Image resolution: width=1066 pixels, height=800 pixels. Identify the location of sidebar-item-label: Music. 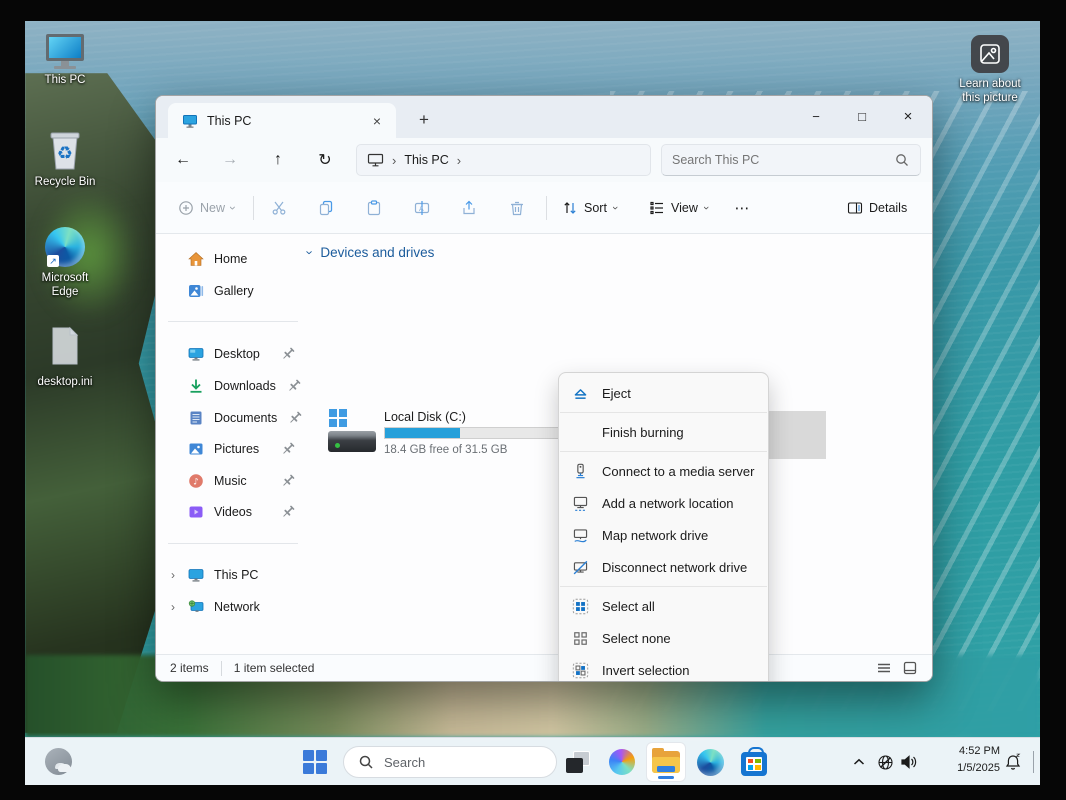
(230, 481).